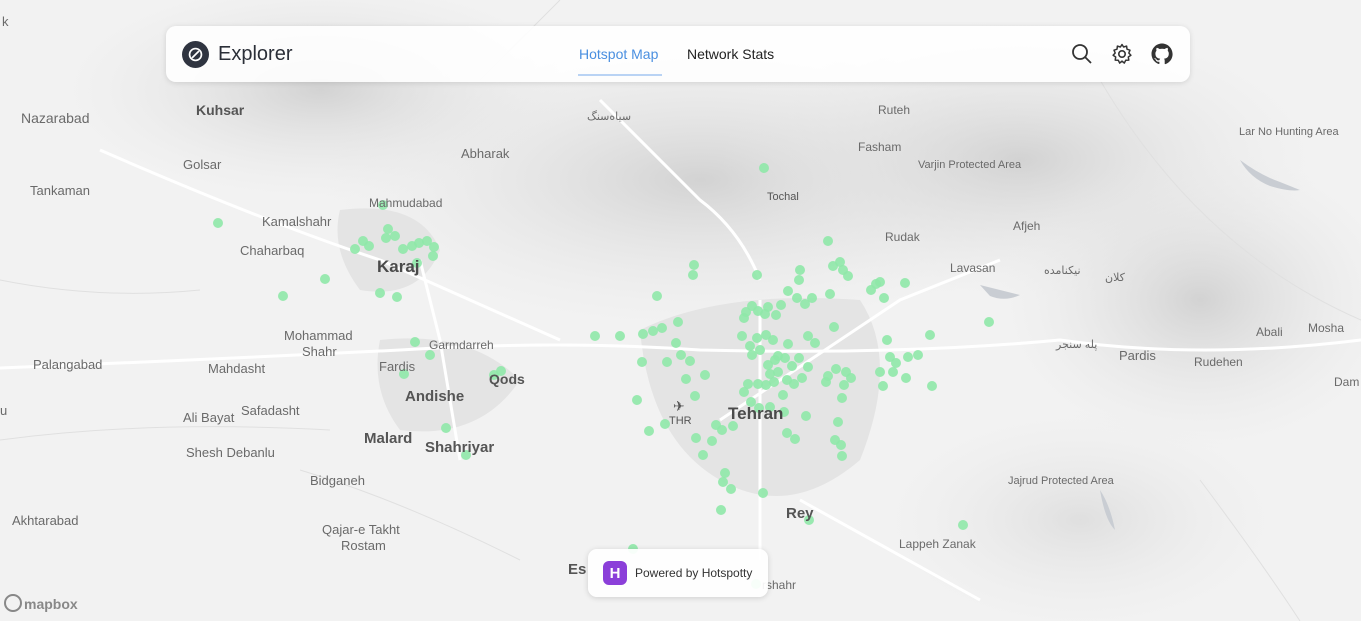 The height and width of the screenshot is (621, 1361). I want to click on tab-hotspot-map: Hotspot Map, so click(618, 54).